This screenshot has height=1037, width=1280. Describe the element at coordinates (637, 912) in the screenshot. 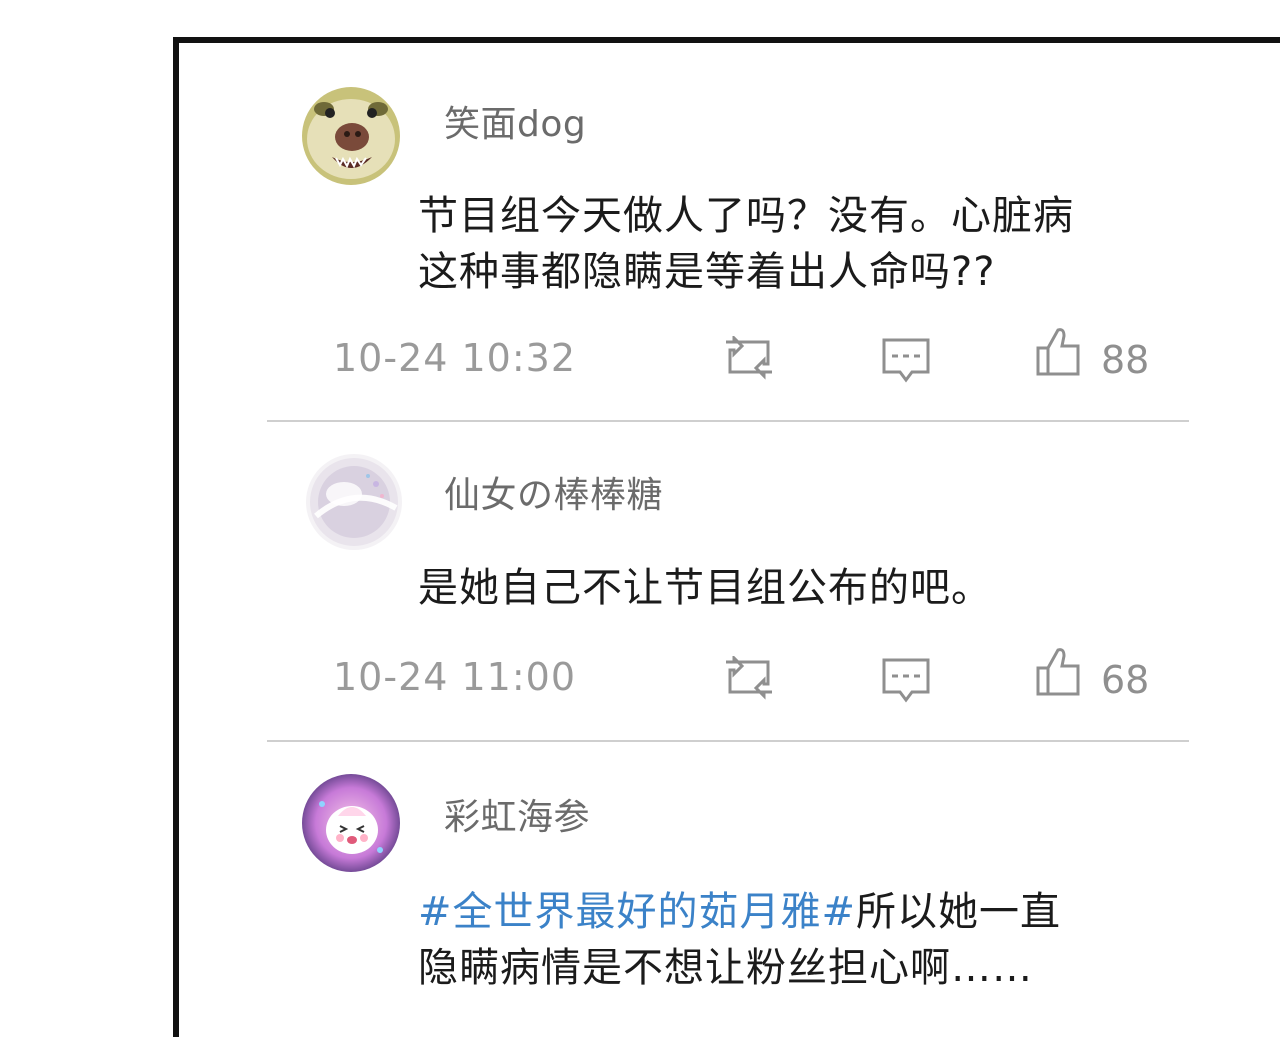

I see `hashtag-link: #全世界最好的茹月雅#` at that location.